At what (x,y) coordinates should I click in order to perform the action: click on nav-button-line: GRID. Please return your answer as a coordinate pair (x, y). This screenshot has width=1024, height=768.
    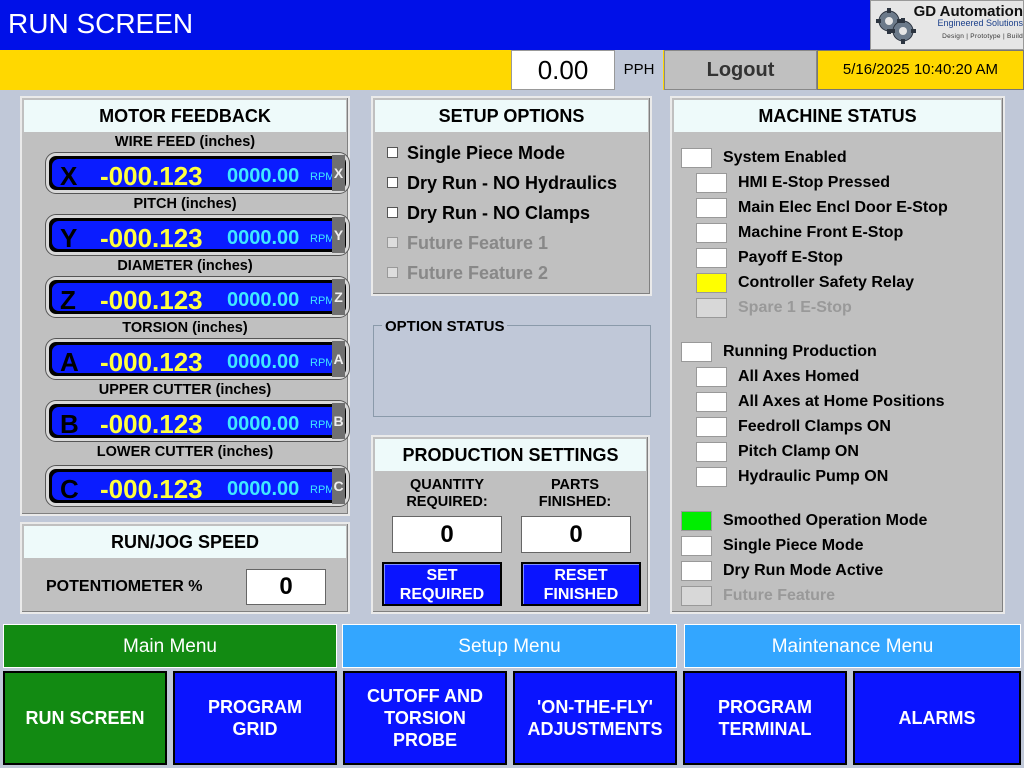
    Looking at the image, I should click on (255, 729).